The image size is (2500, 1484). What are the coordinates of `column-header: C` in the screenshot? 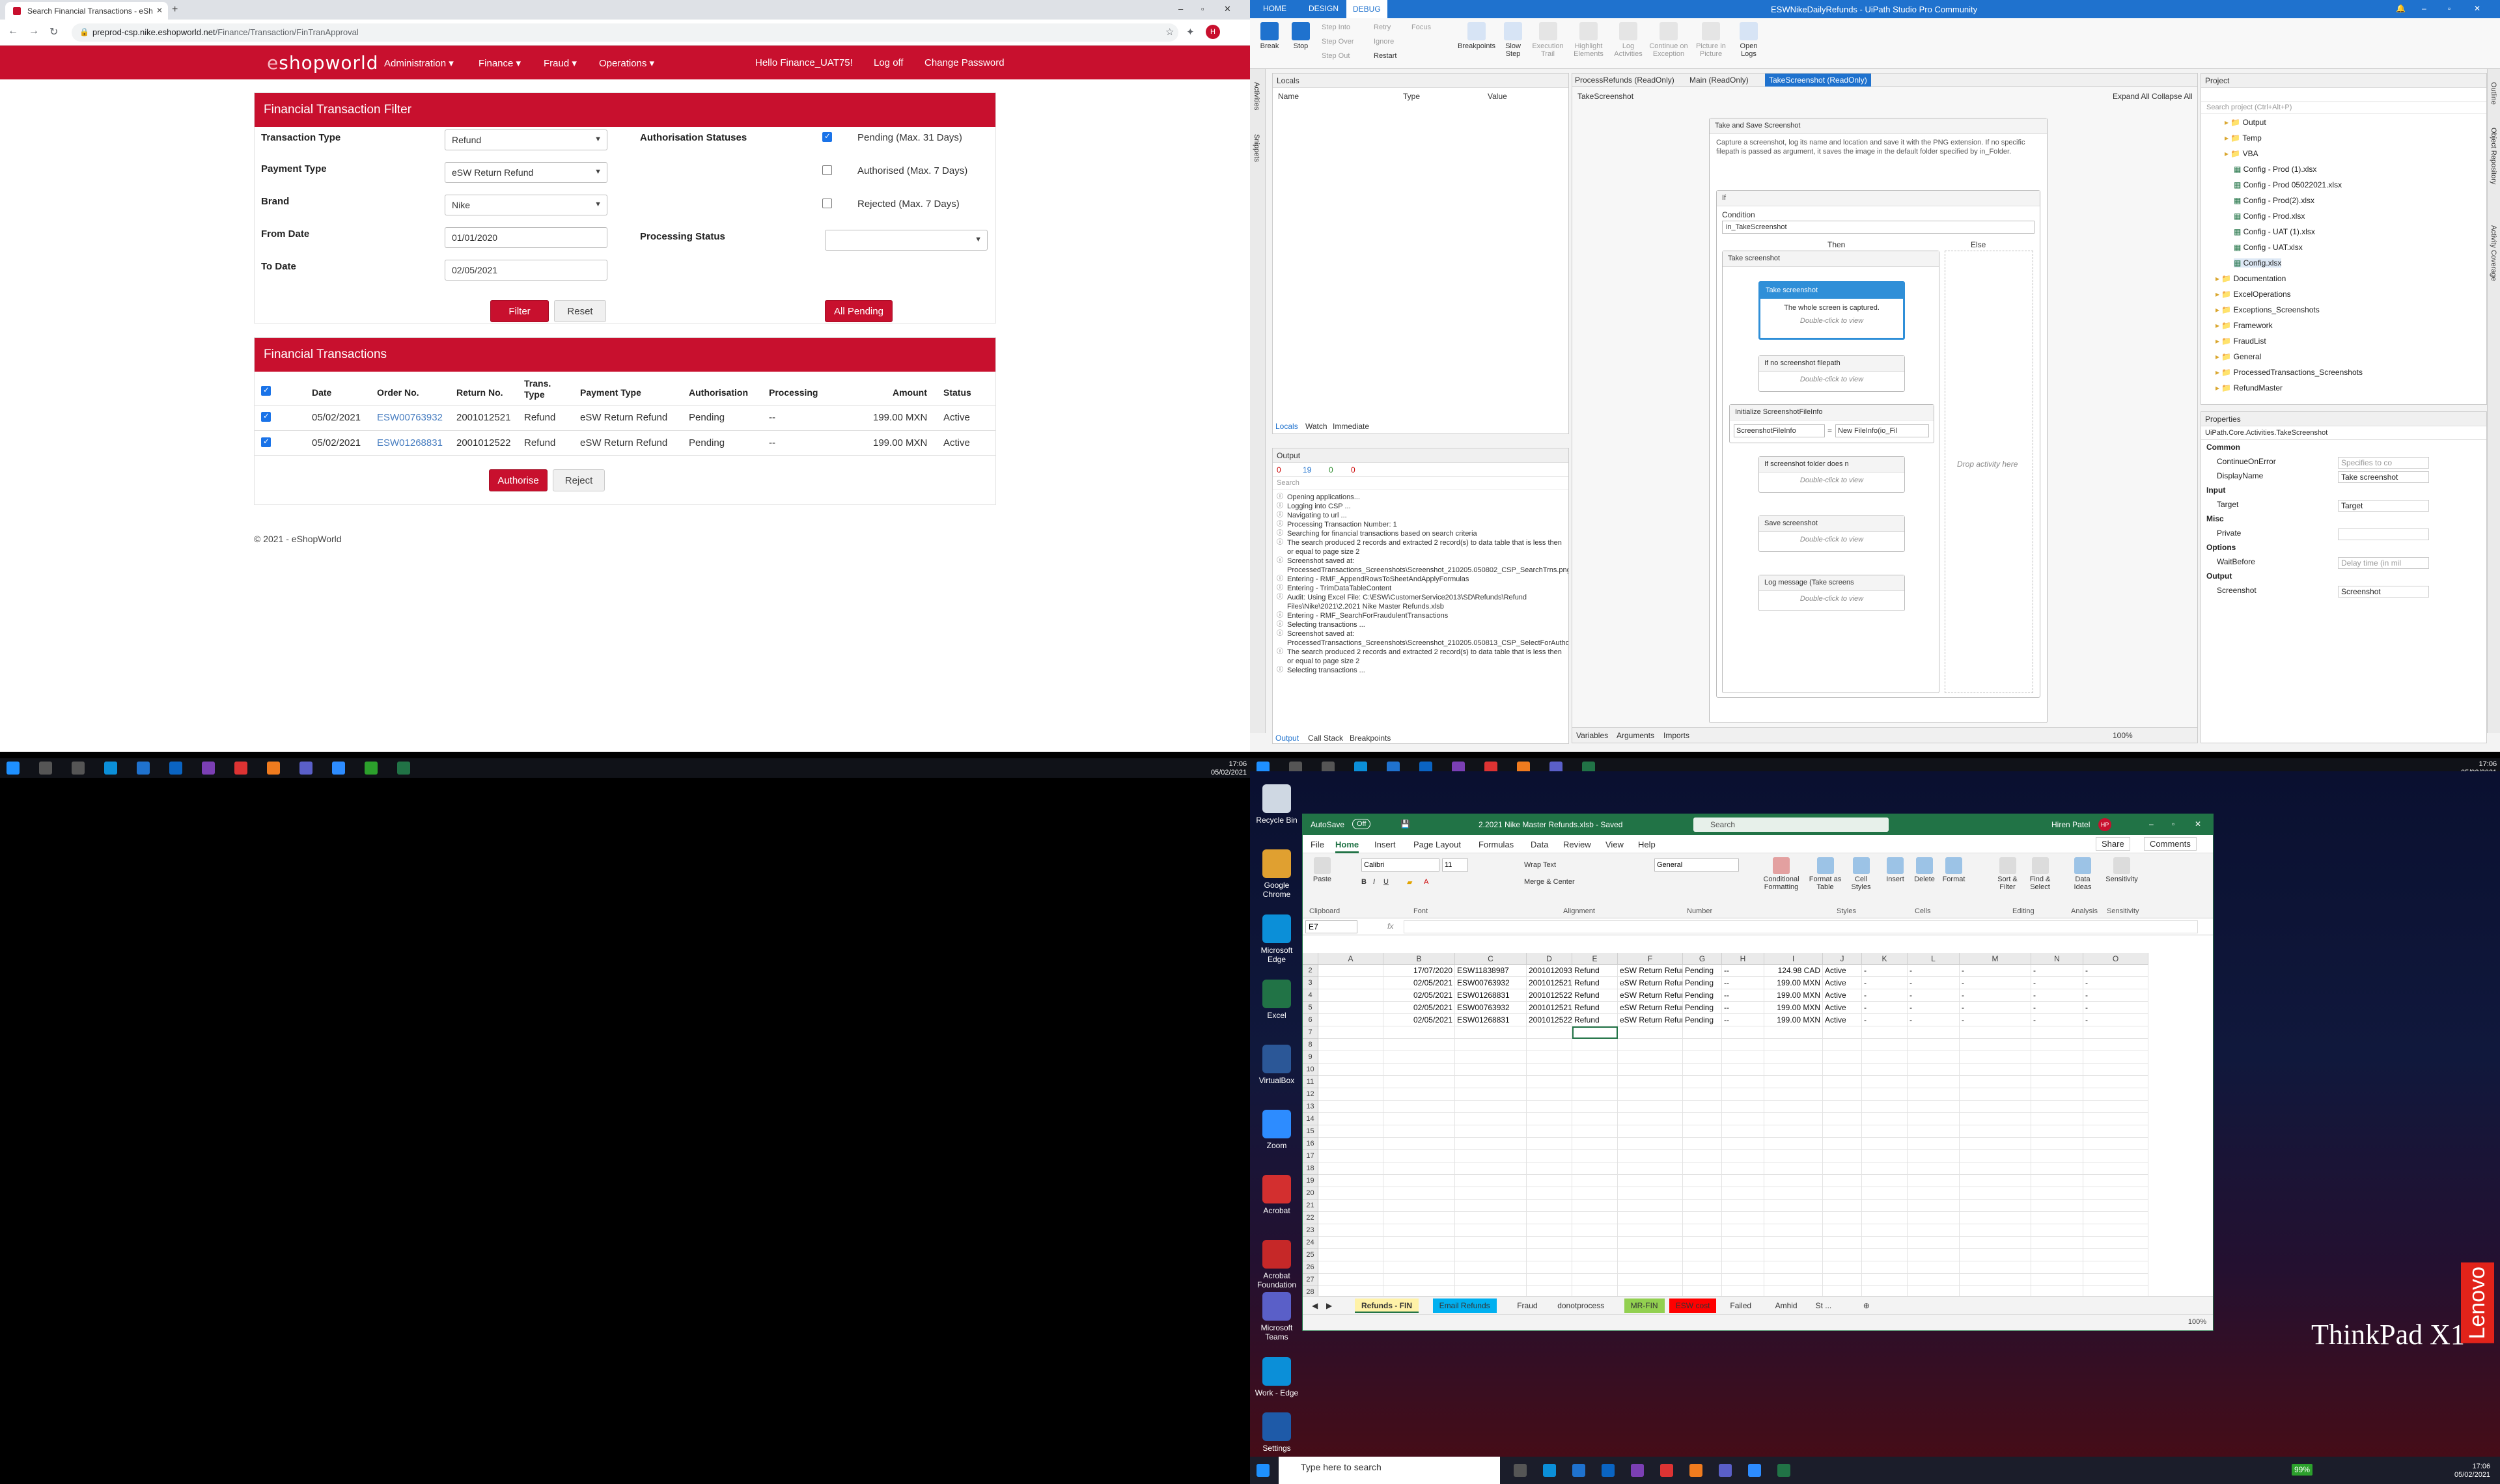 It's located at (1491, 959).